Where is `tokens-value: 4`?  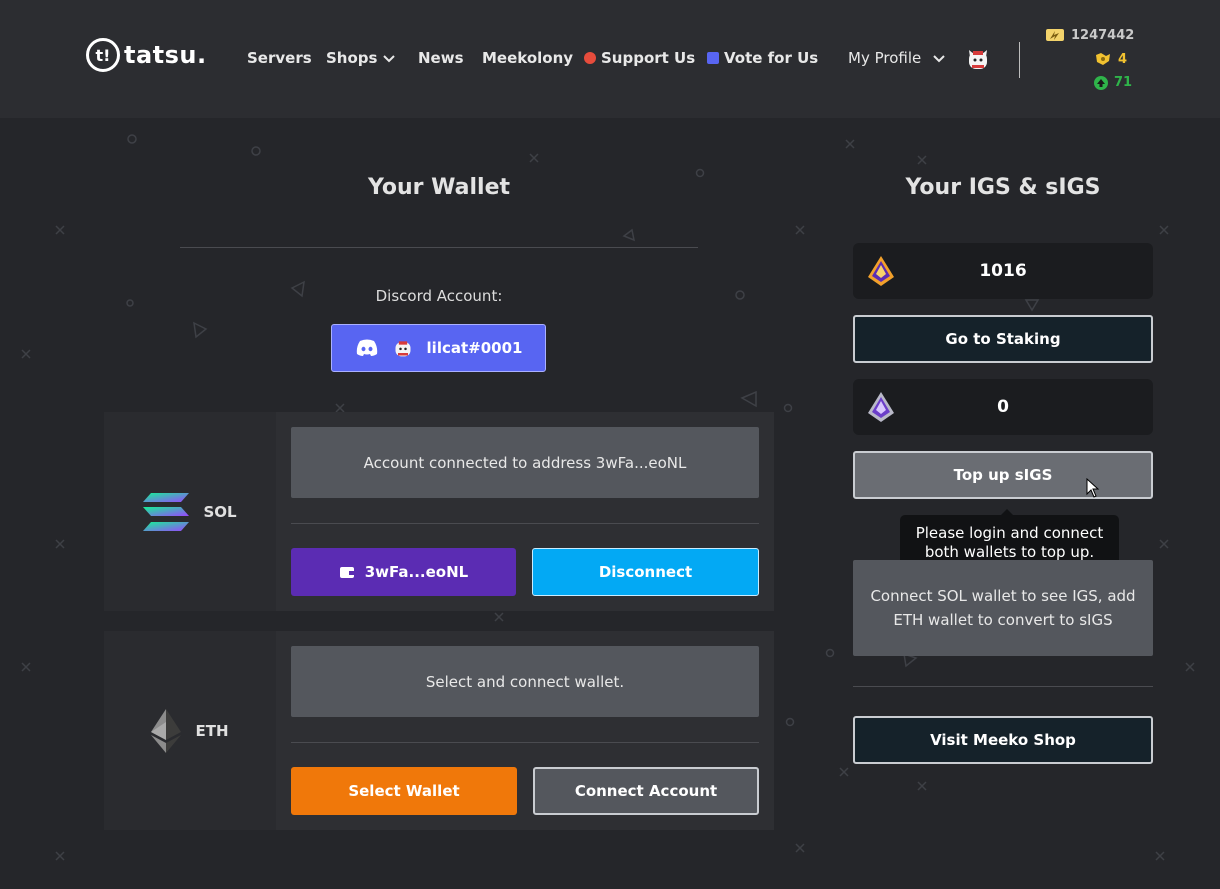 tokens-value: 4 is located at coordinates (1123, 59).